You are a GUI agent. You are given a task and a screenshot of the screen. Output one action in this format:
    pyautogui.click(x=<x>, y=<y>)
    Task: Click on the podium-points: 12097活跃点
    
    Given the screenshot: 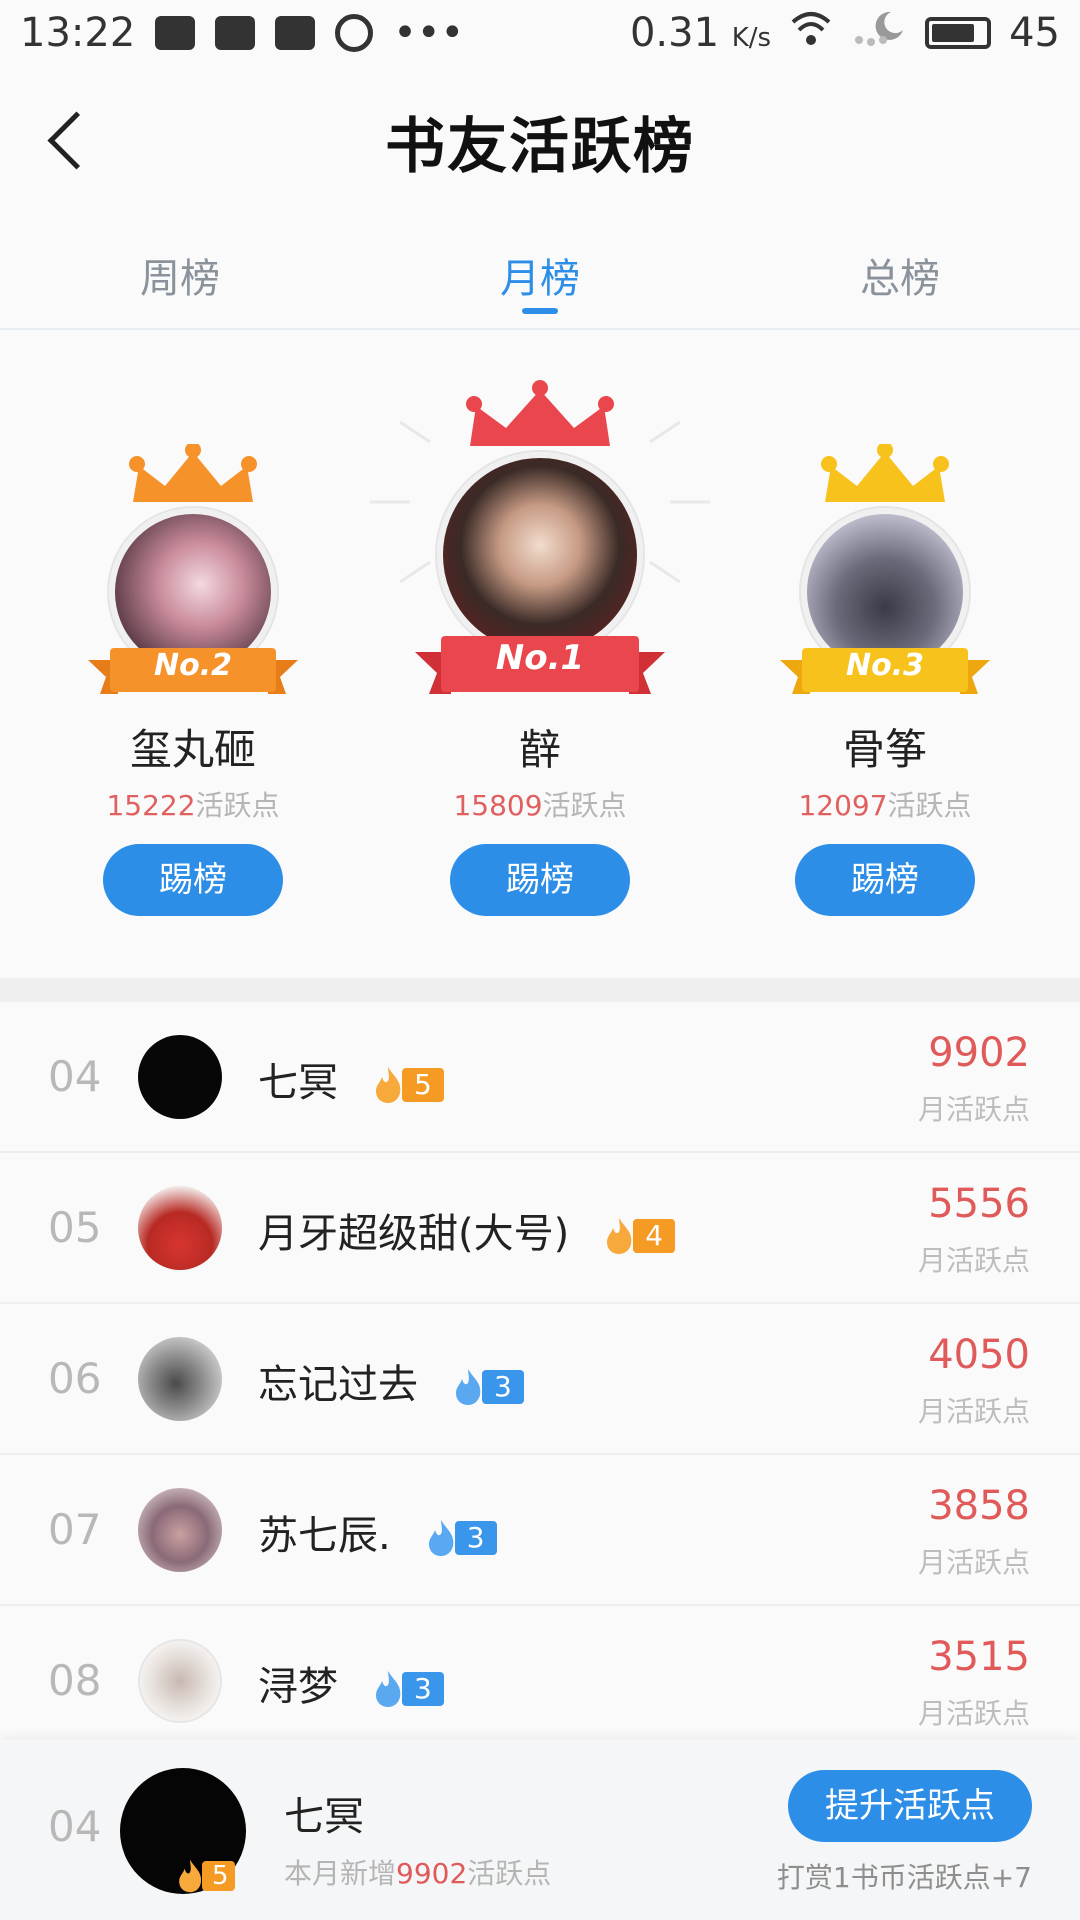 What is the action you would take?
    pyautogui.click(x=885, y=805)
    